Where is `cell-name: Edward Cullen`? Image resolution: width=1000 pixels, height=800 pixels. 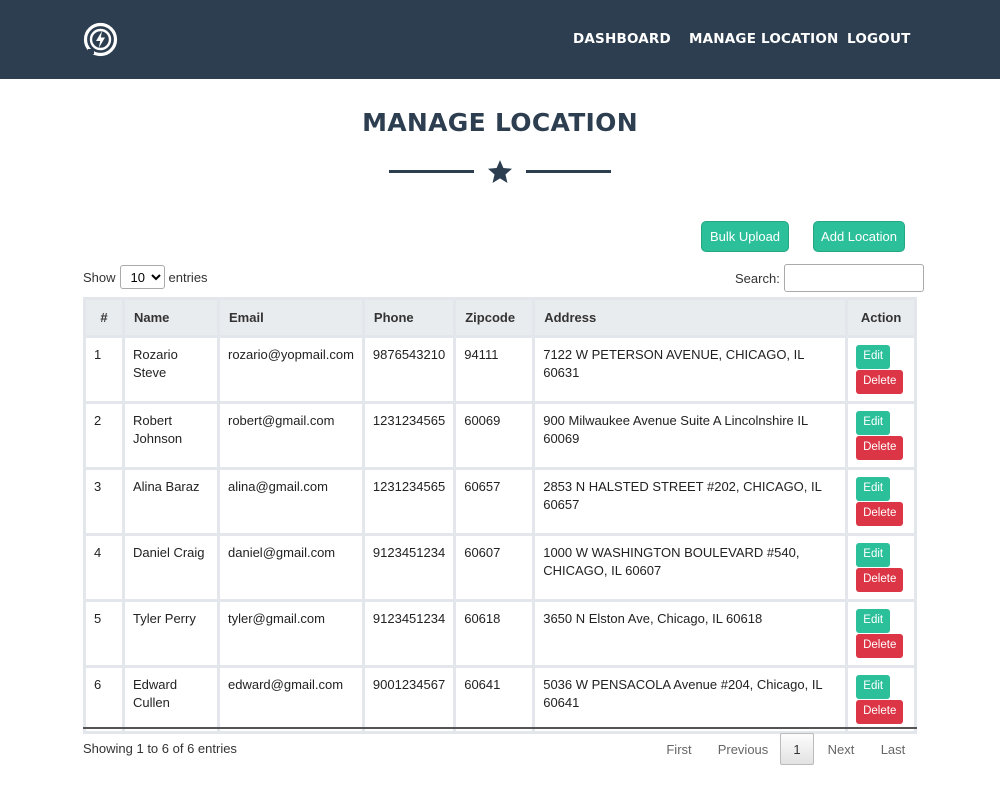 cell-name: Edward Cullen is located at coordinates (171, 699).